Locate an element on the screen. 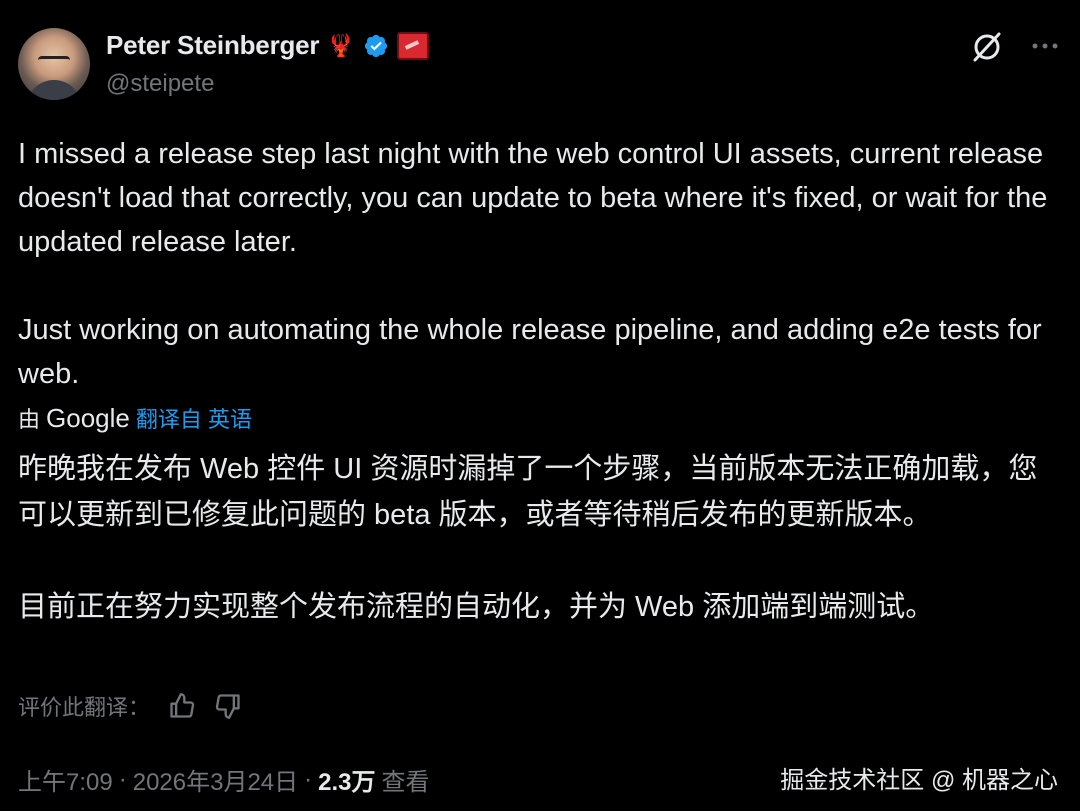 The width and height of the screenshot is (1080, 811). author-name: Peter Steinberger is located at coordinates (213, 45).